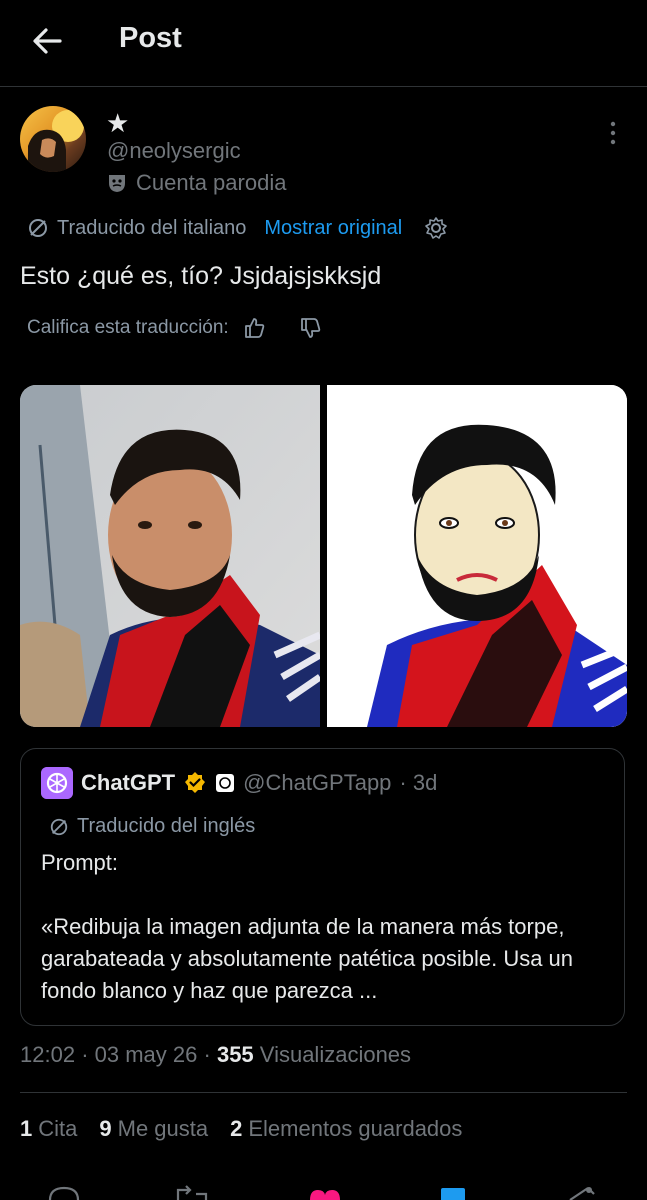 This screenshot has width=647, height=1200. Describe the element at coordinates (47, 41) in the screenshot. I see `back-arrow-icon` at that location.